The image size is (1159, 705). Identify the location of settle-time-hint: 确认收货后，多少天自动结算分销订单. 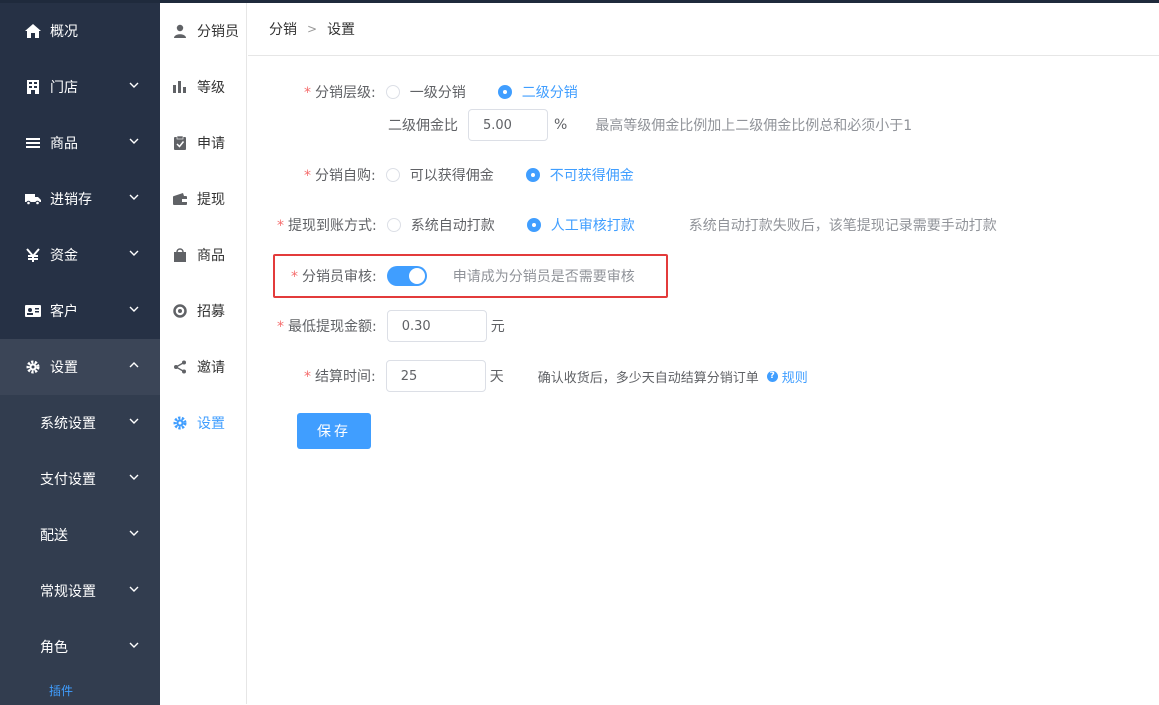
(648, 378).